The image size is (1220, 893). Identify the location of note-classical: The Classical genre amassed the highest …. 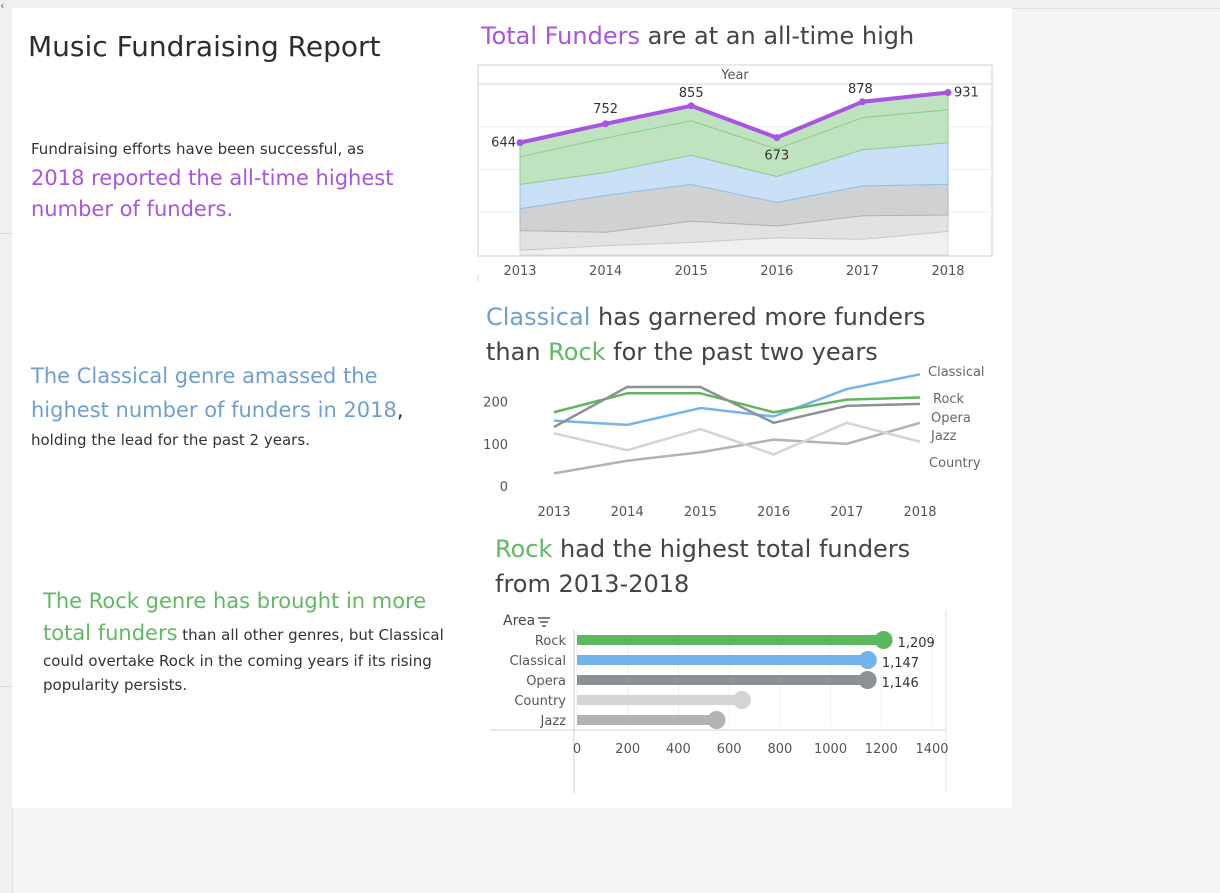
(231, 406).